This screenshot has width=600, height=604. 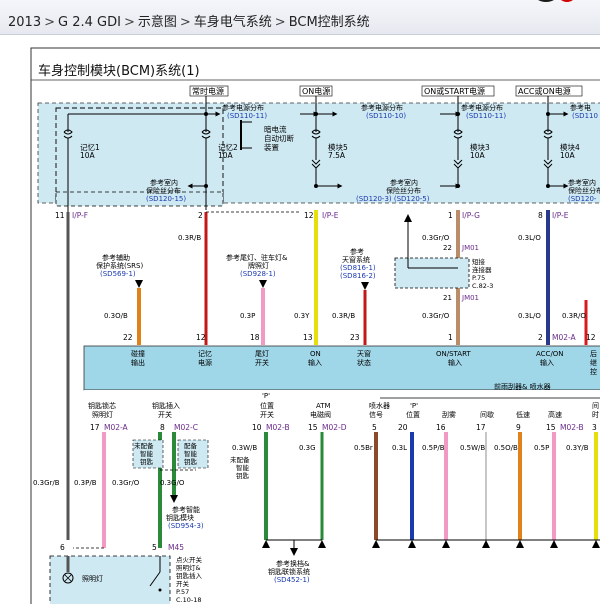 I want to click on svg-text: 喷水器, so click(x=379, y=405).